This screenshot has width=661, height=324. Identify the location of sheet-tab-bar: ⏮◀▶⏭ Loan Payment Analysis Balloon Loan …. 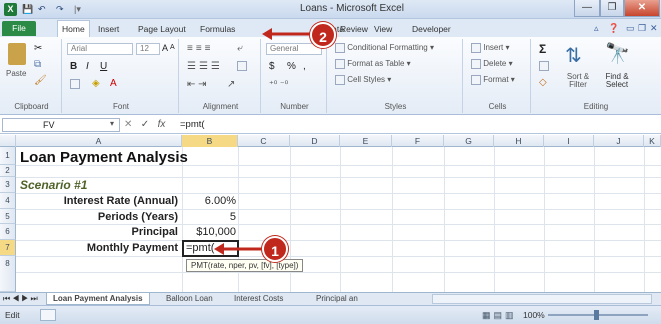
(330, 298).